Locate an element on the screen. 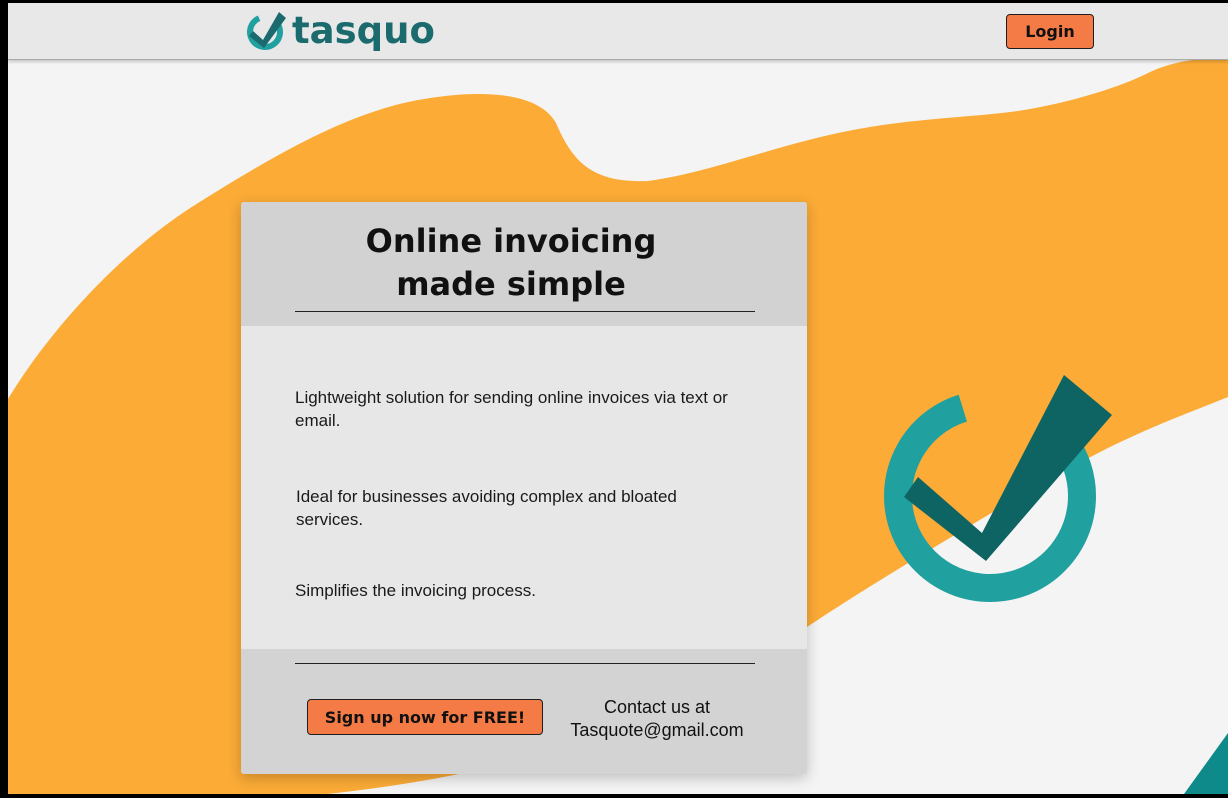 The width and height of the screenshot is (1228, 798). brand-logo: tasquo is located at coordinates (340, 31).